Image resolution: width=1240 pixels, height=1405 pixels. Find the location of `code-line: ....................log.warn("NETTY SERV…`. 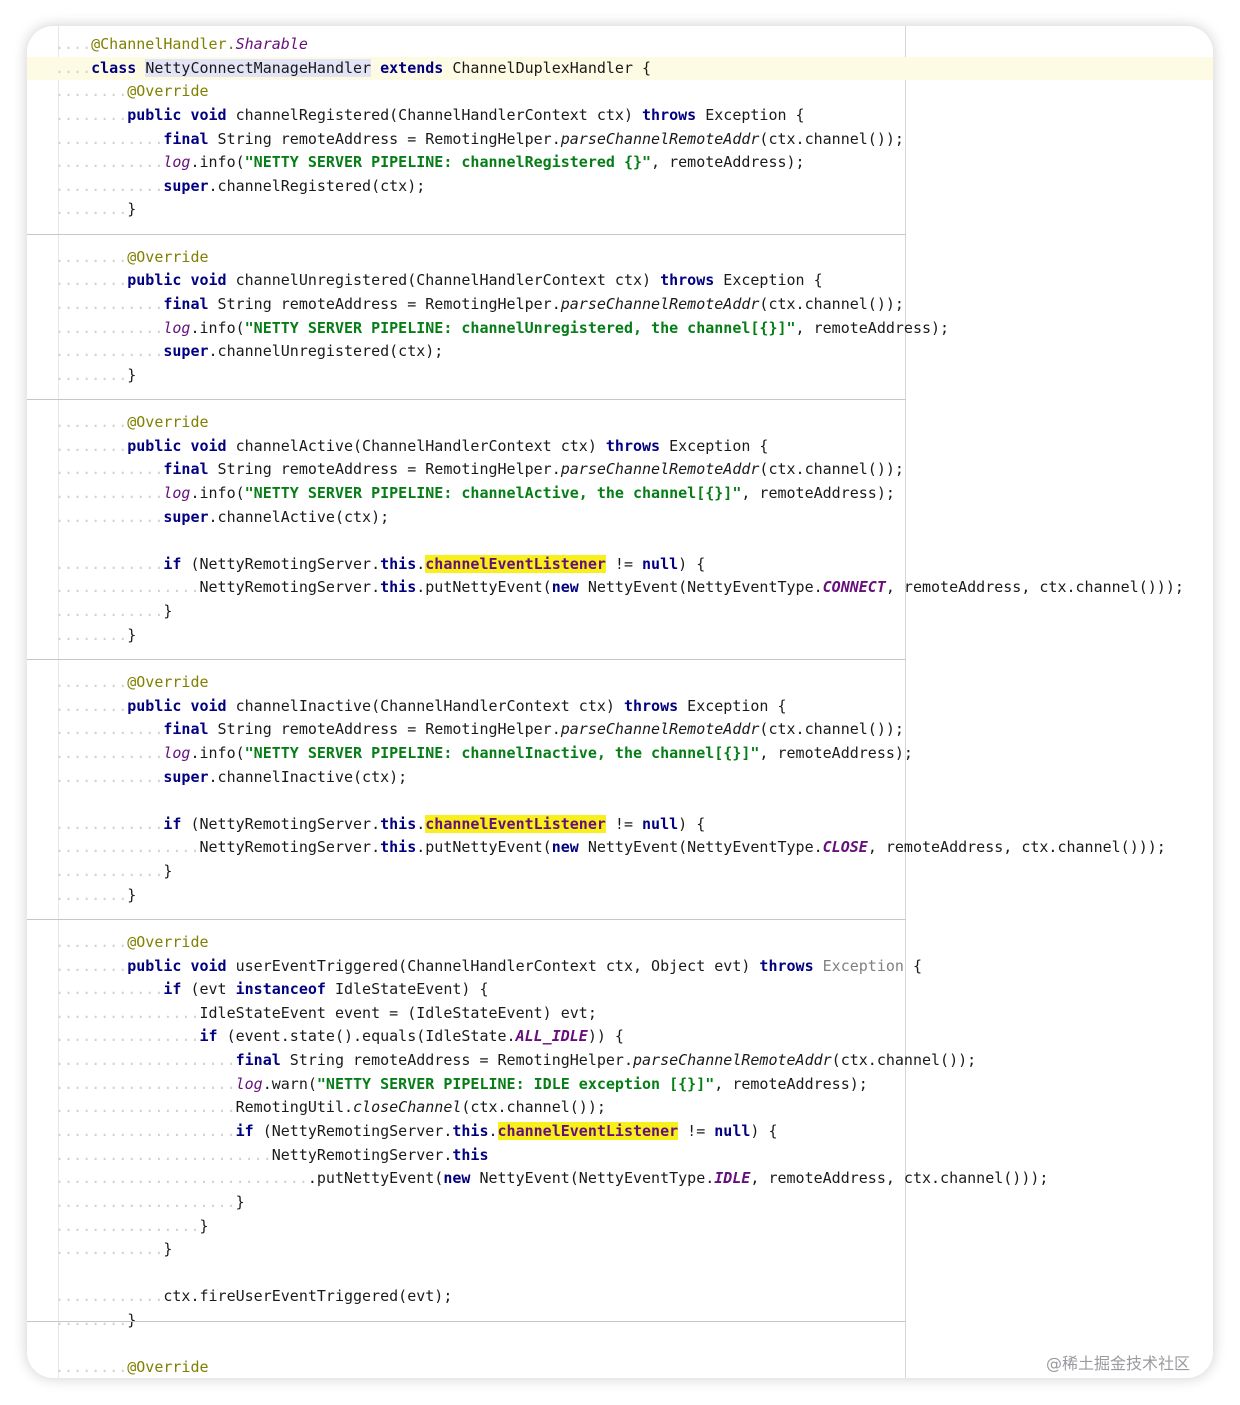

code-line: ....................log.warn("NETTY SERV… is located at coordinates (620, 1084).